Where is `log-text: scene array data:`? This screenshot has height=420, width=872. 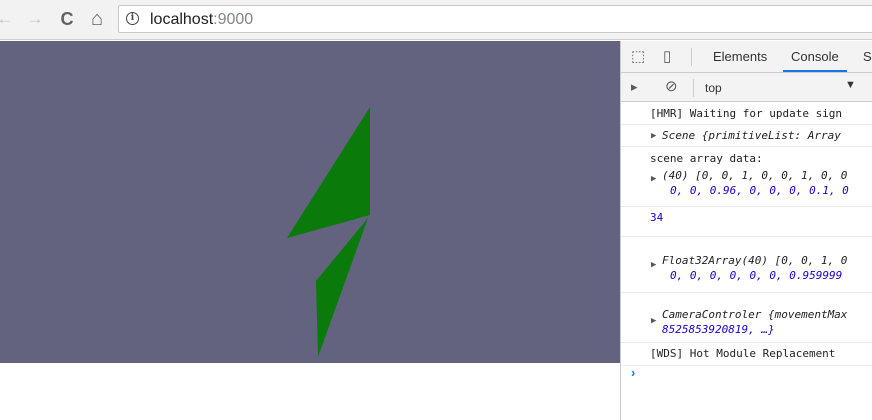
log-text: scene array data: is located at coordinates (706, 158).